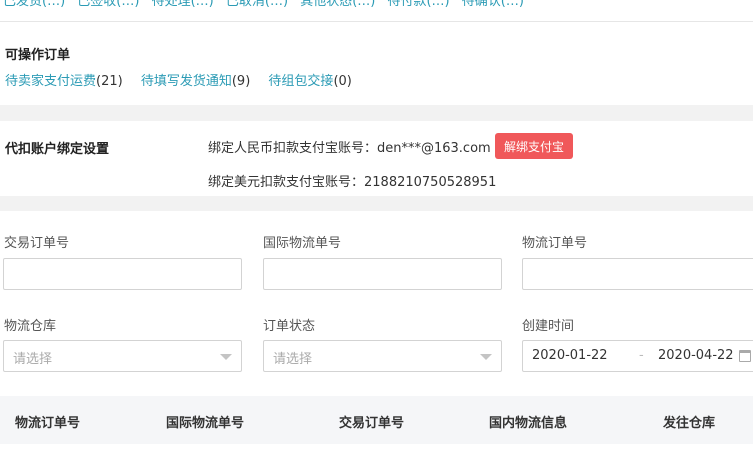  Describe the element at coordinates (293, 359) in the screenshot. I see `order-status-placeholder: 请选择` at that location.